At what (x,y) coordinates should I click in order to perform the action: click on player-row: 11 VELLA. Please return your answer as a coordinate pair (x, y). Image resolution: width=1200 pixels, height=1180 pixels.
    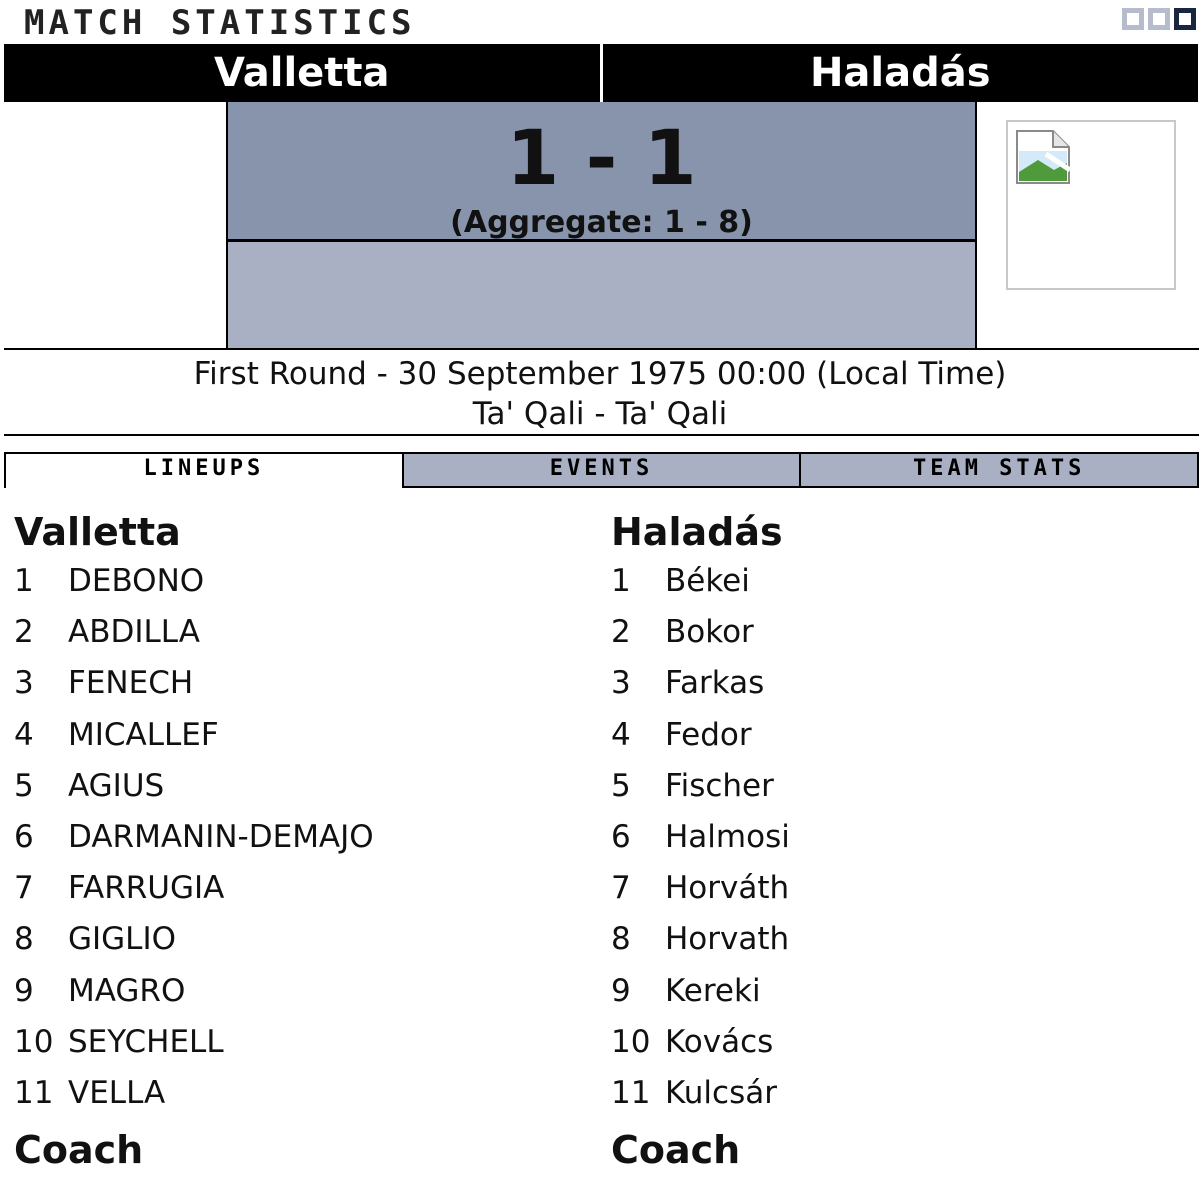
    Looking at the image, I should click on (294, 1096).